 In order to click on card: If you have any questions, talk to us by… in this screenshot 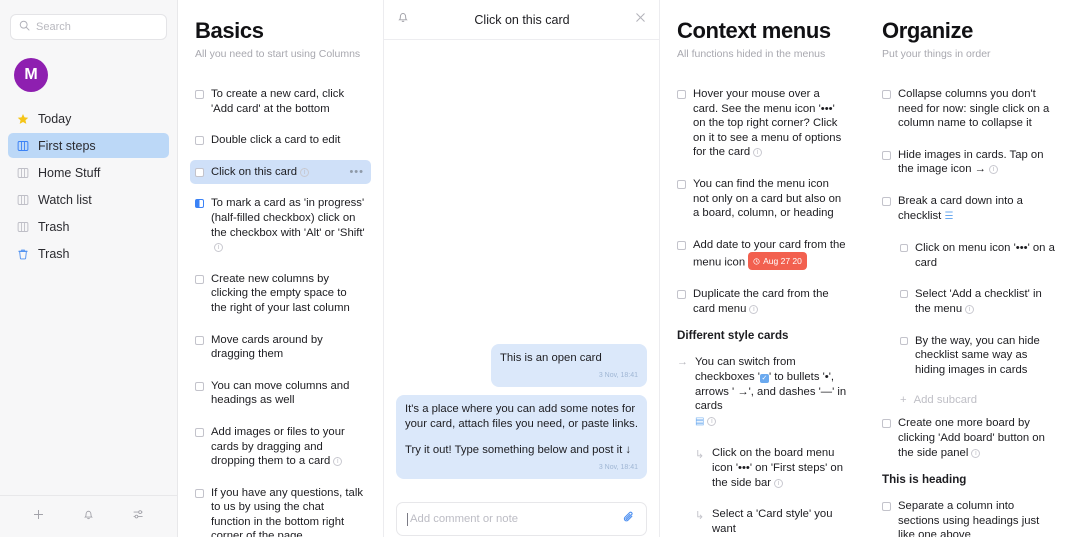, I will do `click(280, 509)`.